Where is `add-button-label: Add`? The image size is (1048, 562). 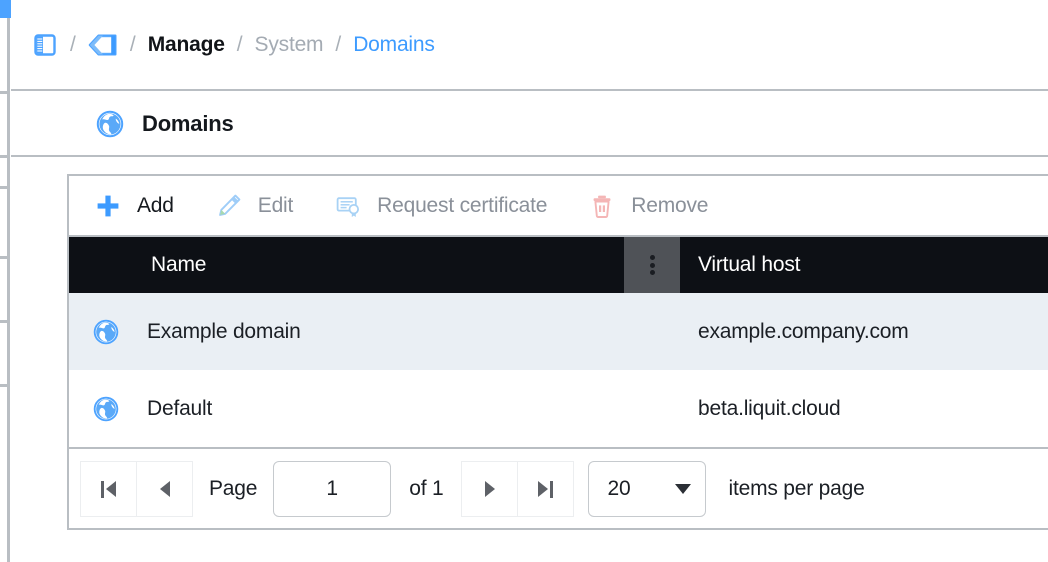
add-button-label: Add is located at coordinates (155, 205).